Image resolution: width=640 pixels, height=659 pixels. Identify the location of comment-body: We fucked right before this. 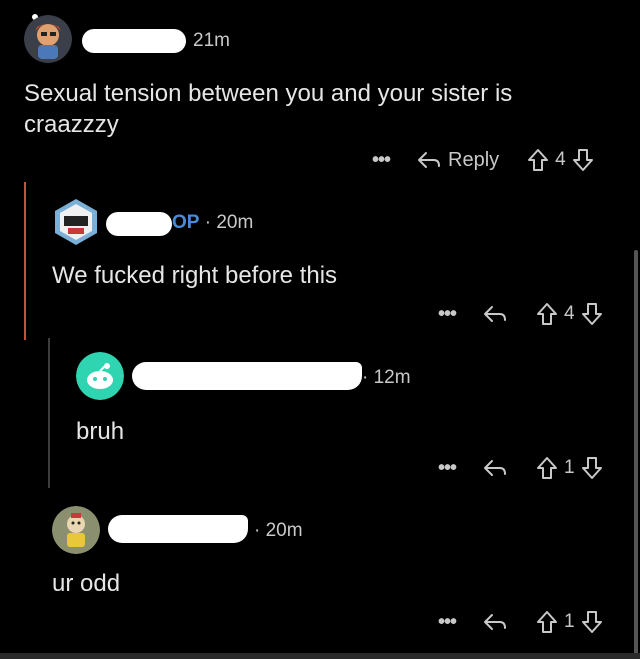
(195, 275).